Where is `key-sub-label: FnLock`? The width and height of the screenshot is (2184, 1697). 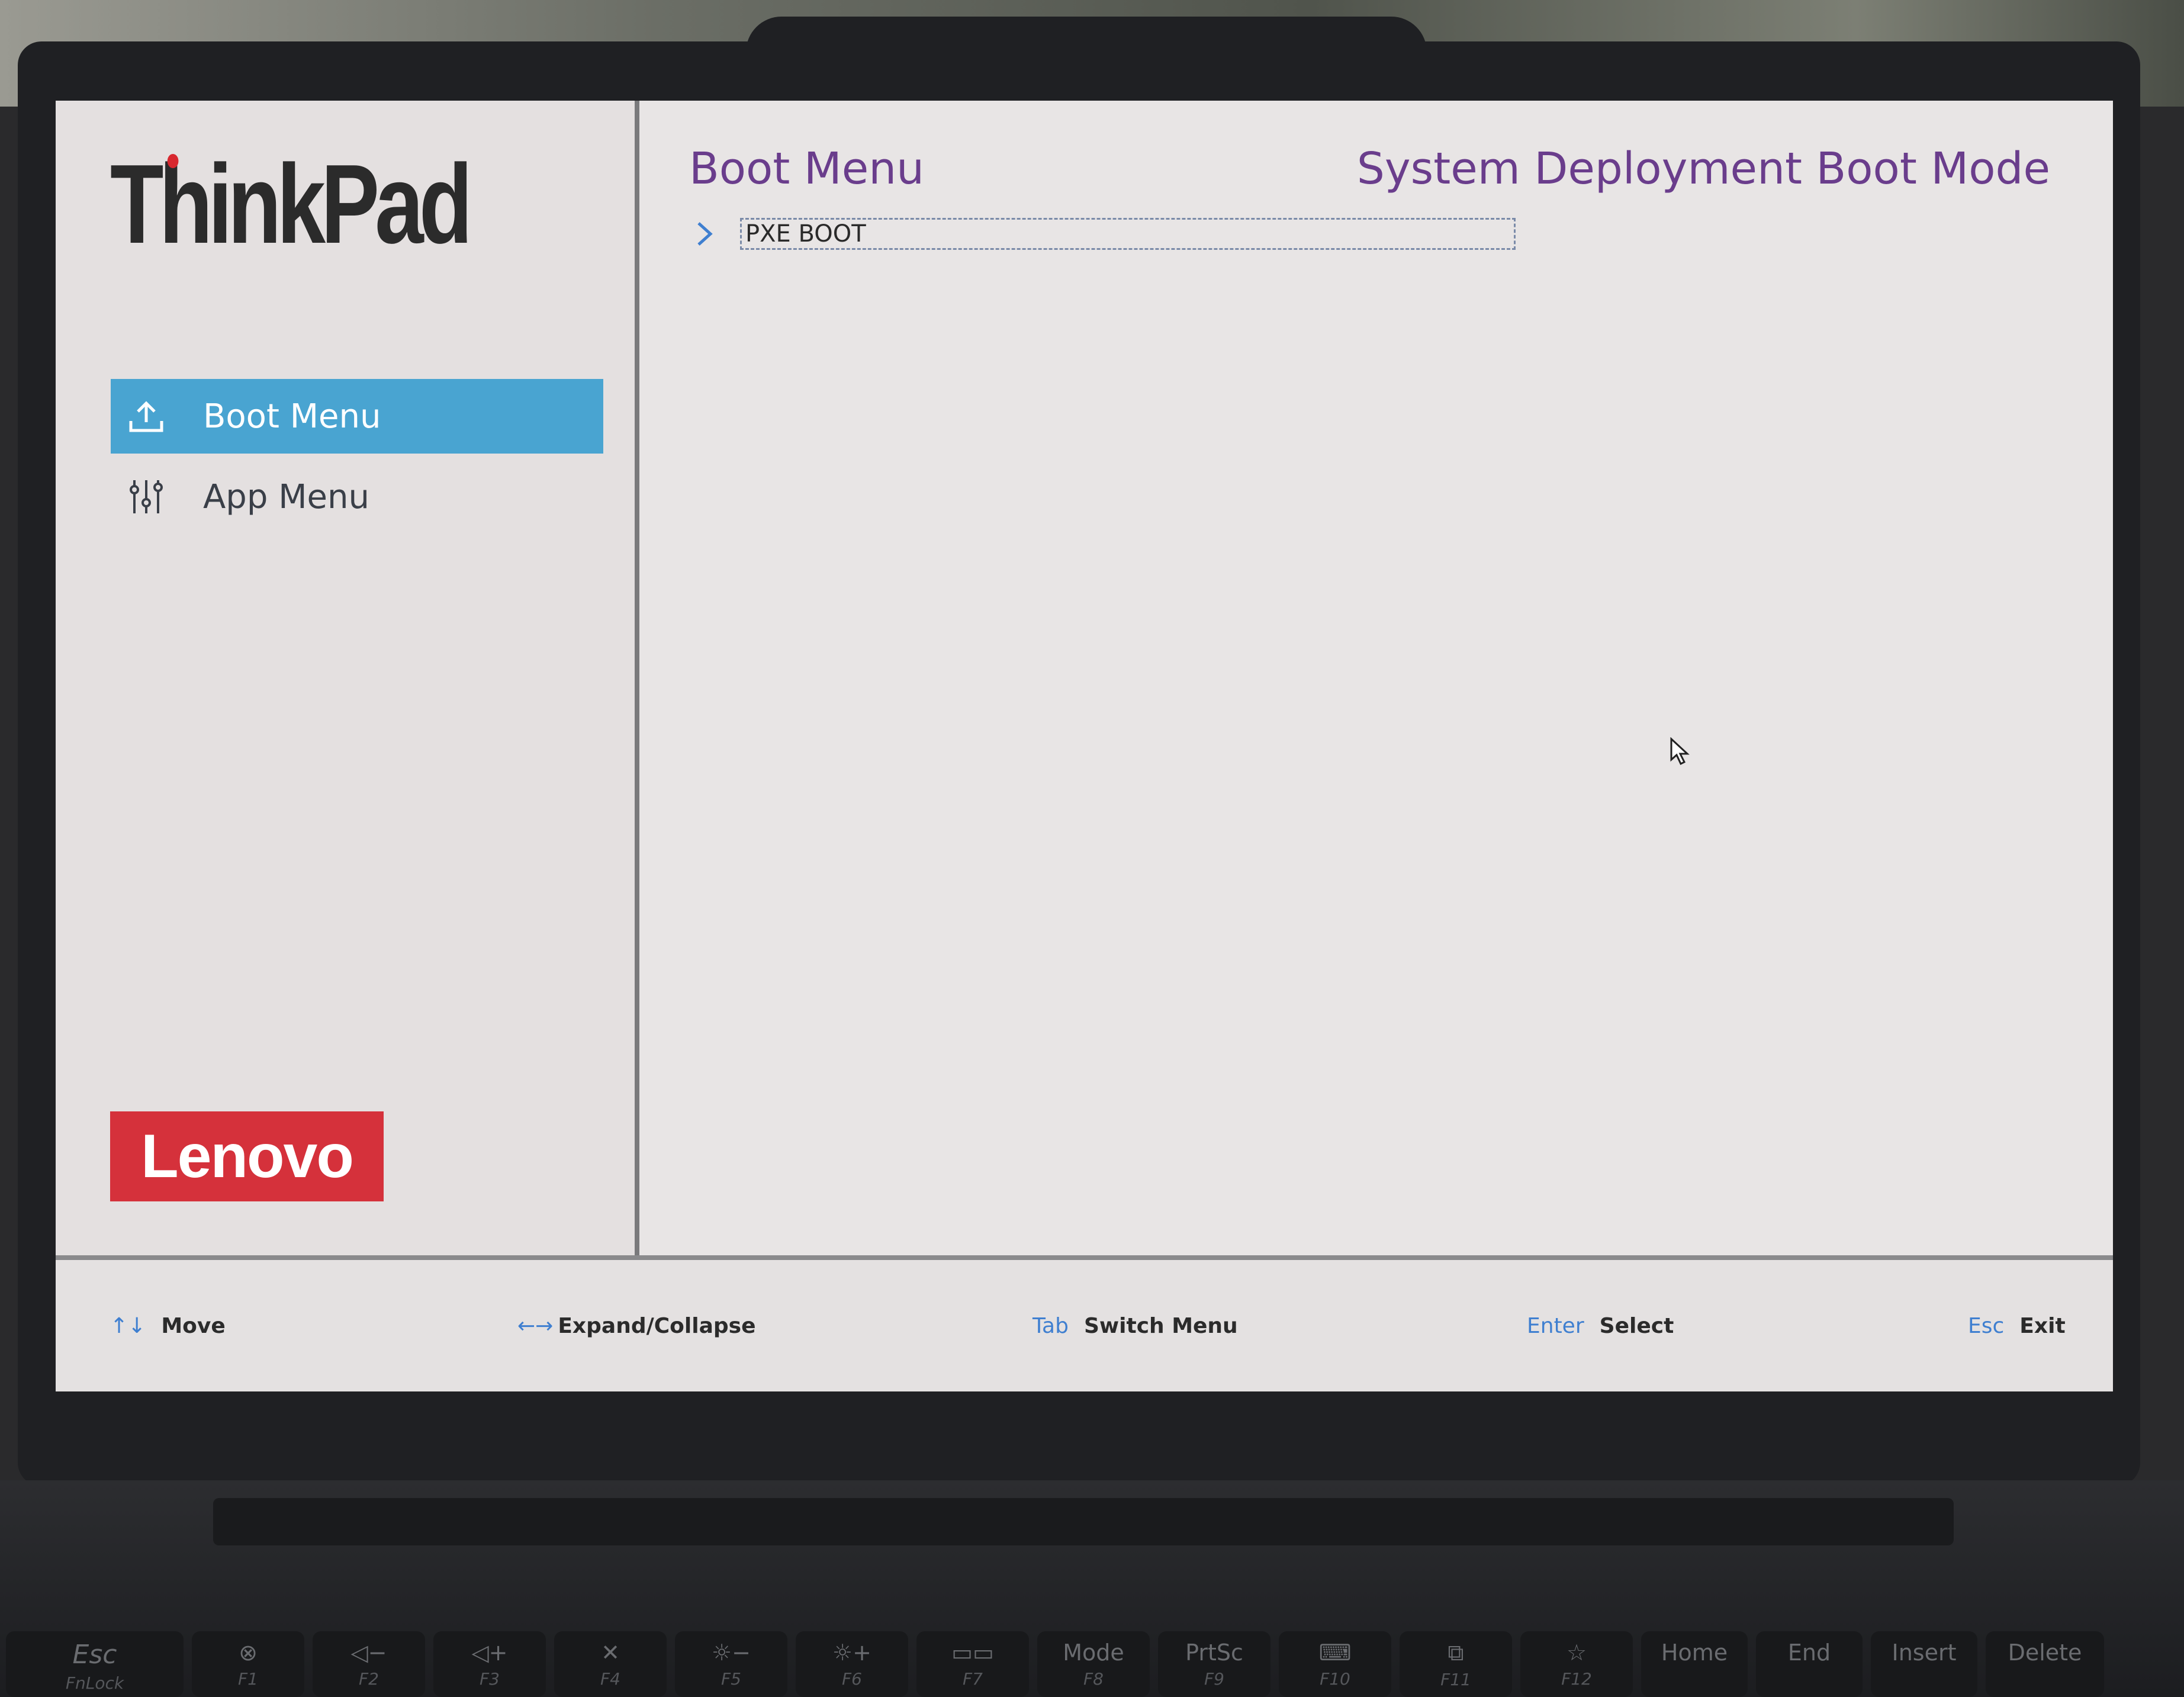
key-sub-label: FnLock is located at coordinates (95, 1683).